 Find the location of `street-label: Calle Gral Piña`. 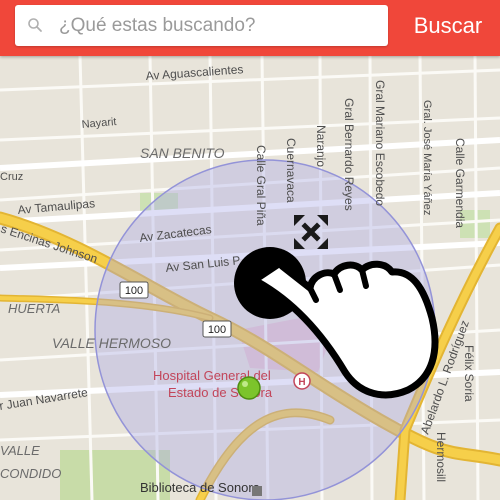

street-label: Calle Gral Piña is located at coordinates (261, 185).